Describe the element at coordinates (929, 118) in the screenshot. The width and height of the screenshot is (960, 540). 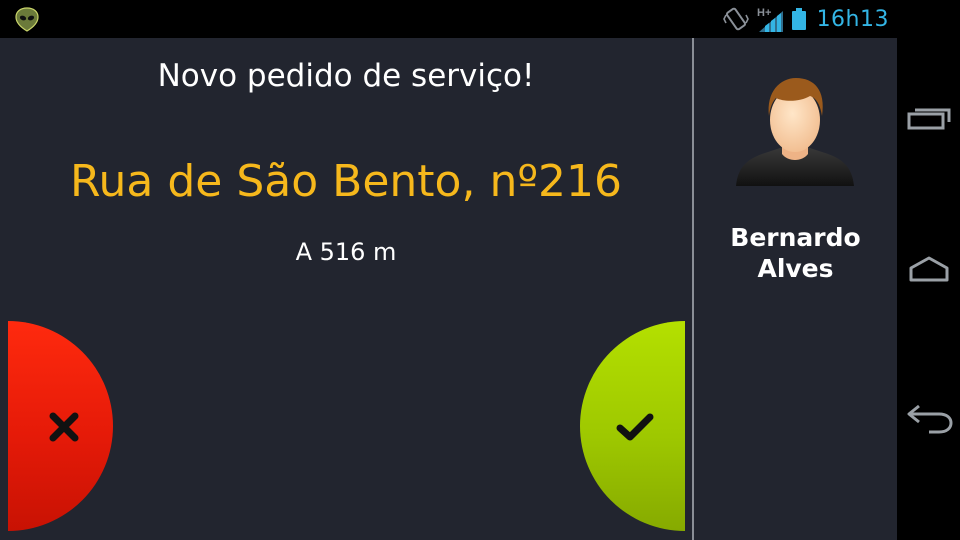
I see `recent-apps-icon` at that location.